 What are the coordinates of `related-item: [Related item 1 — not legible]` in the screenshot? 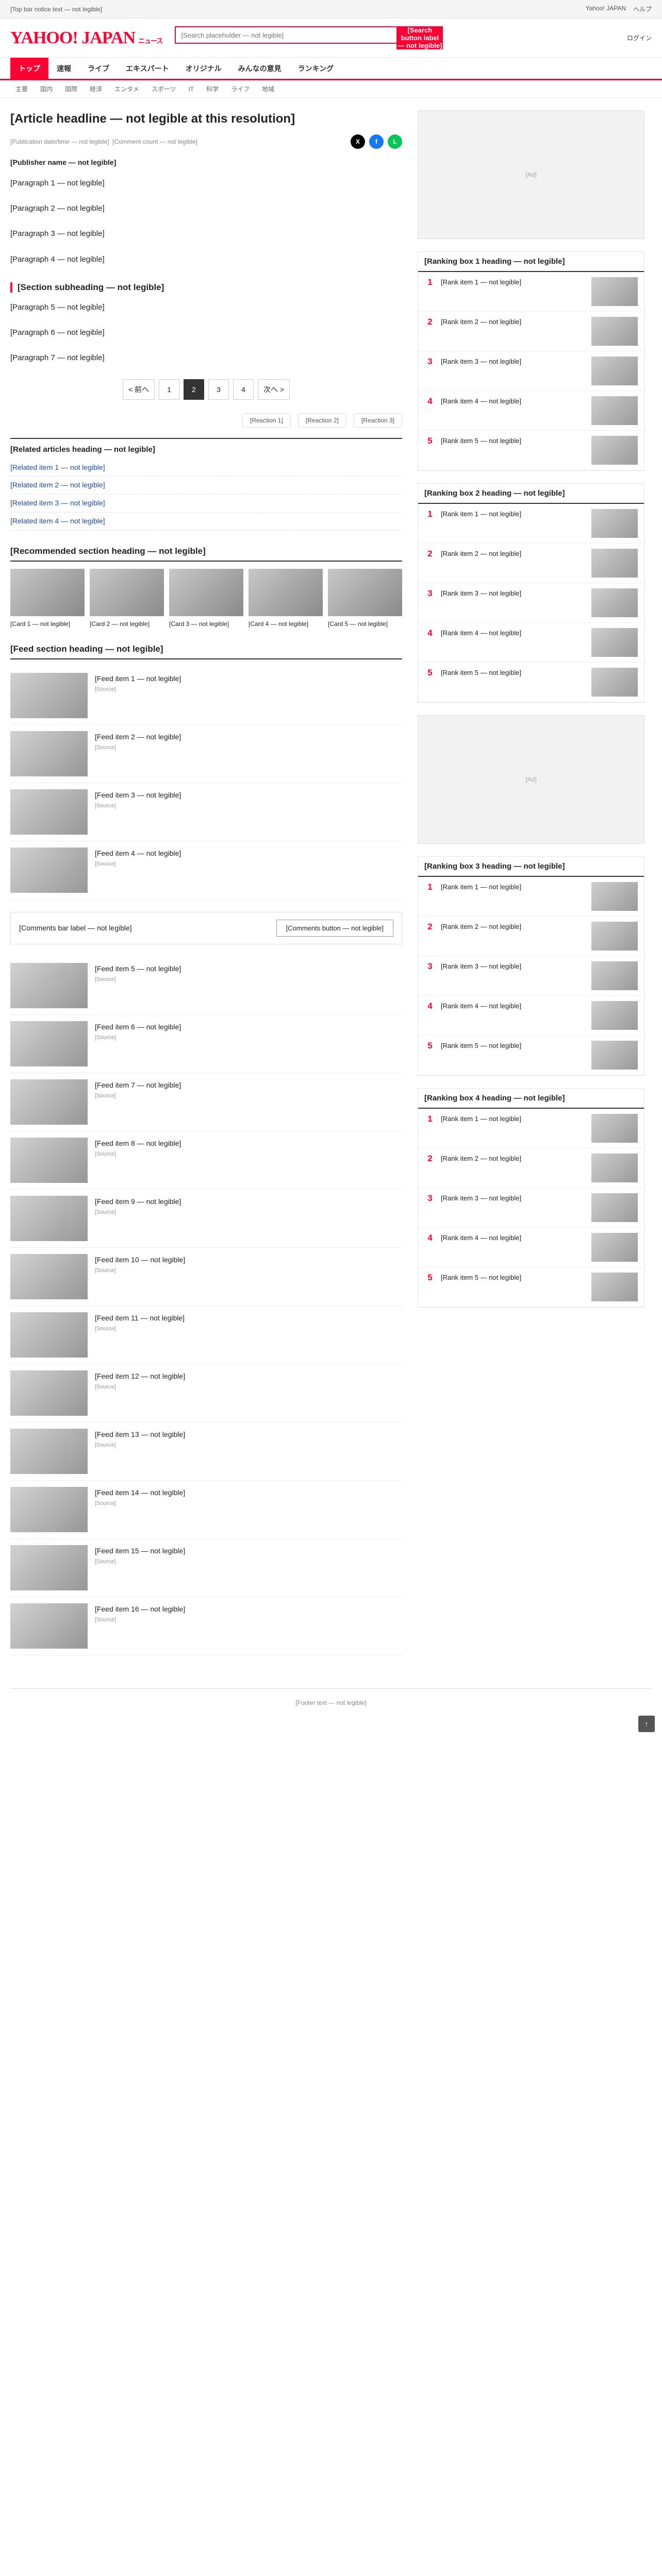 It's located at (206, 468).